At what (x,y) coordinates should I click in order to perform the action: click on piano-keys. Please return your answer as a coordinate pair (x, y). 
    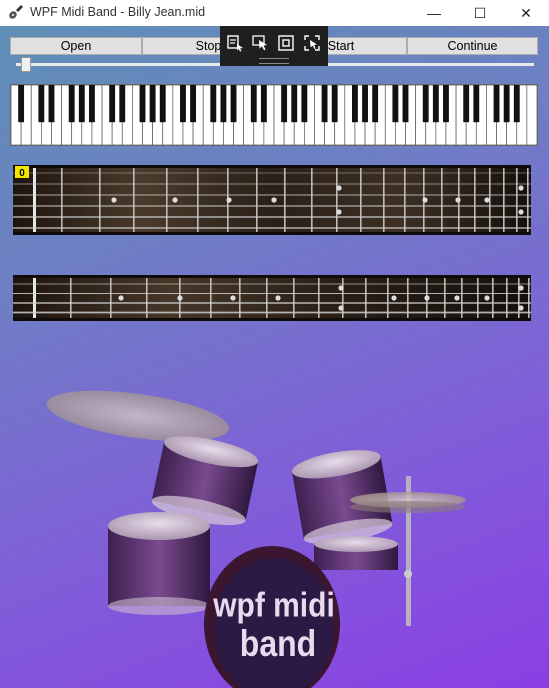
    Looking at the image, I should click on (274, 115).